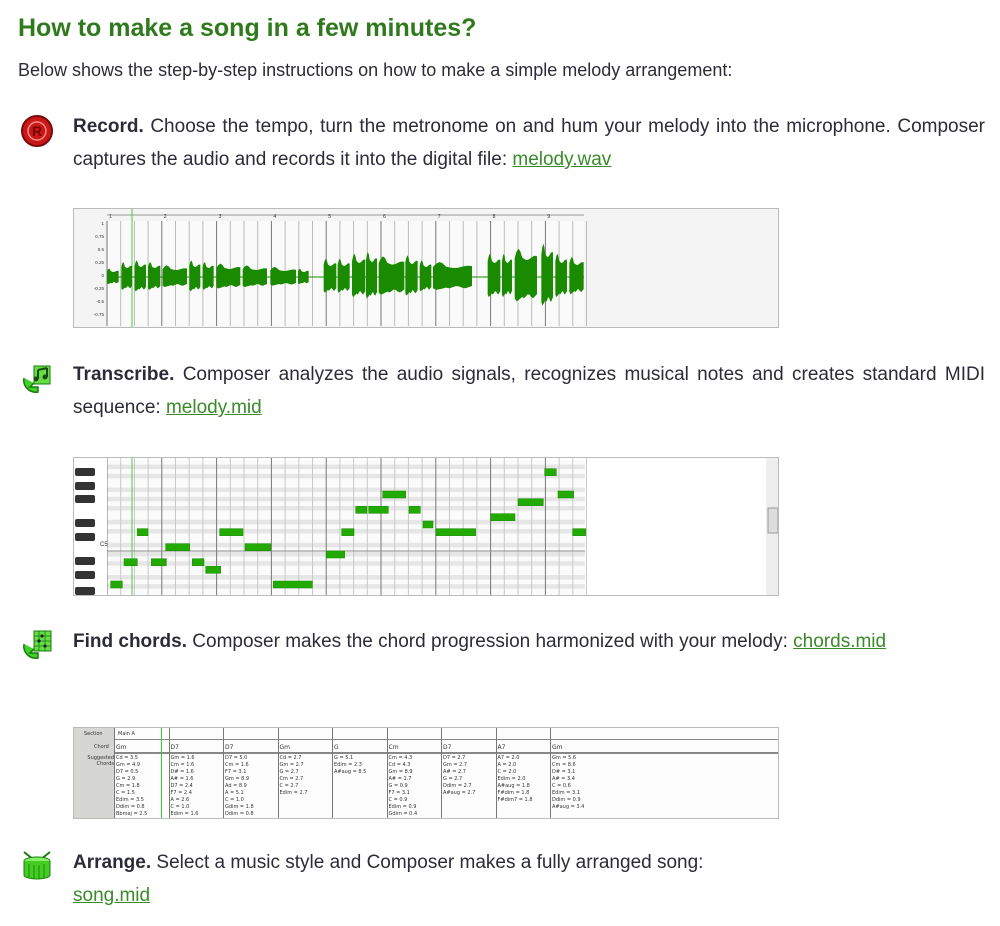 The height and width of the screenshot is (926, 1000). What do you see at coordinates (108, 126) in the screenshot?
I see `step-heading: Record.` at bounding box center [108, 126].